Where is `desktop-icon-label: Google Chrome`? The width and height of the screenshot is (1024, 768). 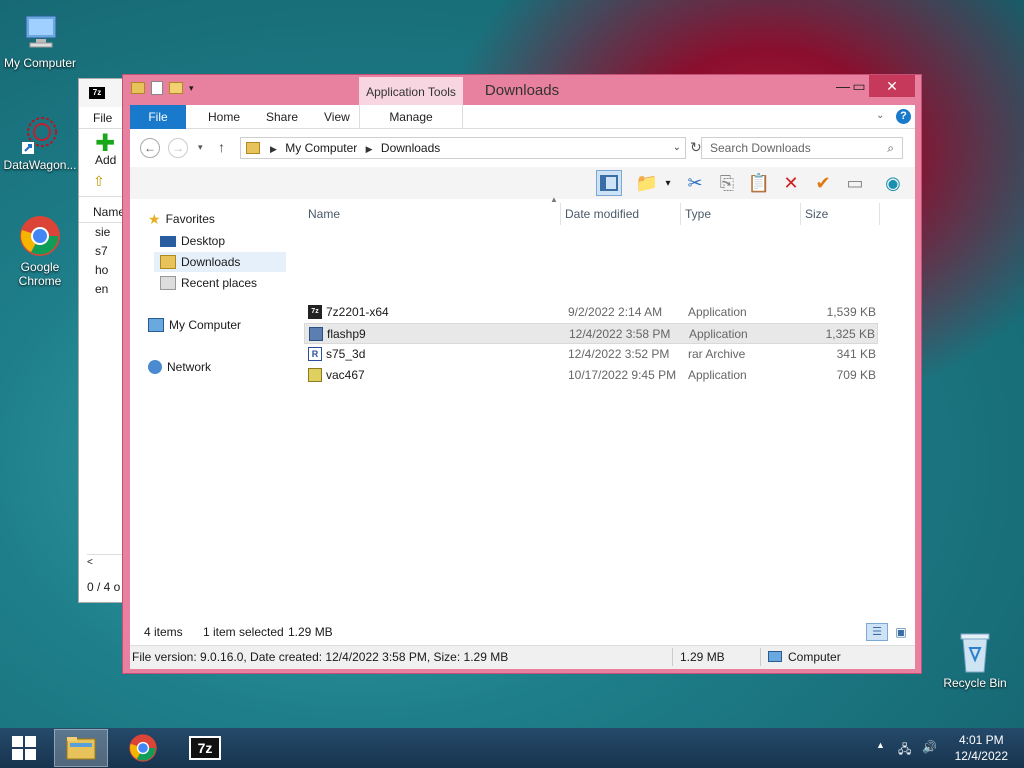 desktop-icon-label: Google Chrome is located at coordinates (40, 274).